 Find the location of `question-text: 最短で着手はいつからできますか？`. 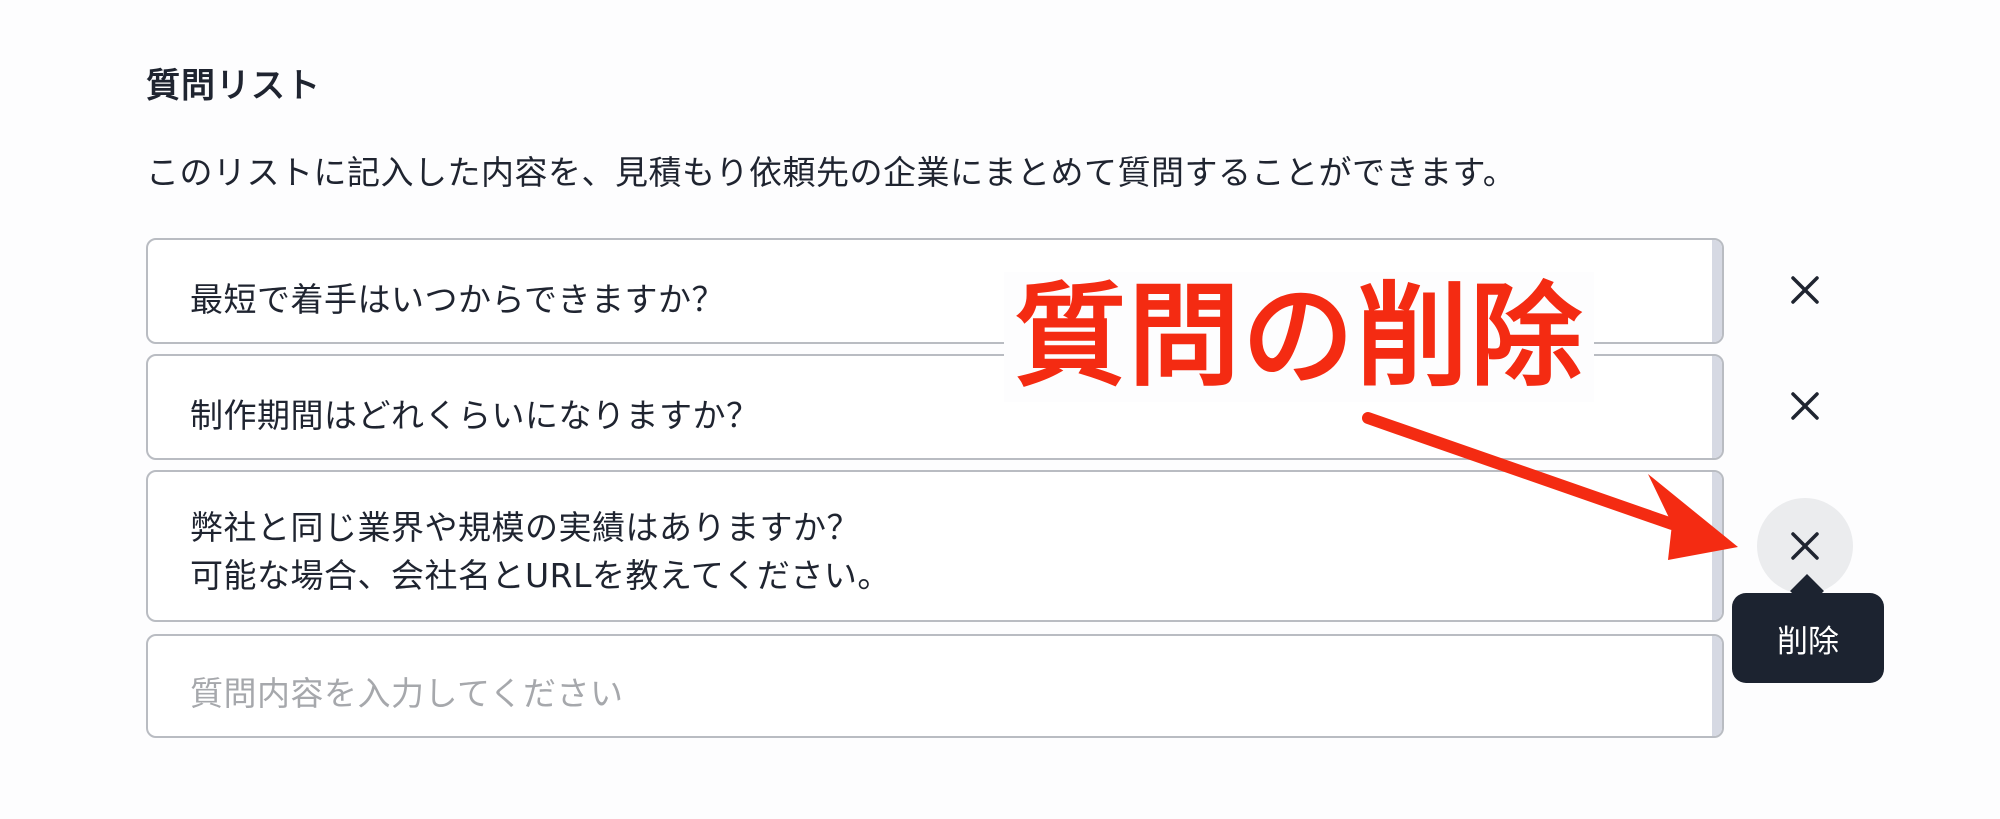

question-text: 最短で着手はいつからできますか？ is located at coordinates (458, 299).